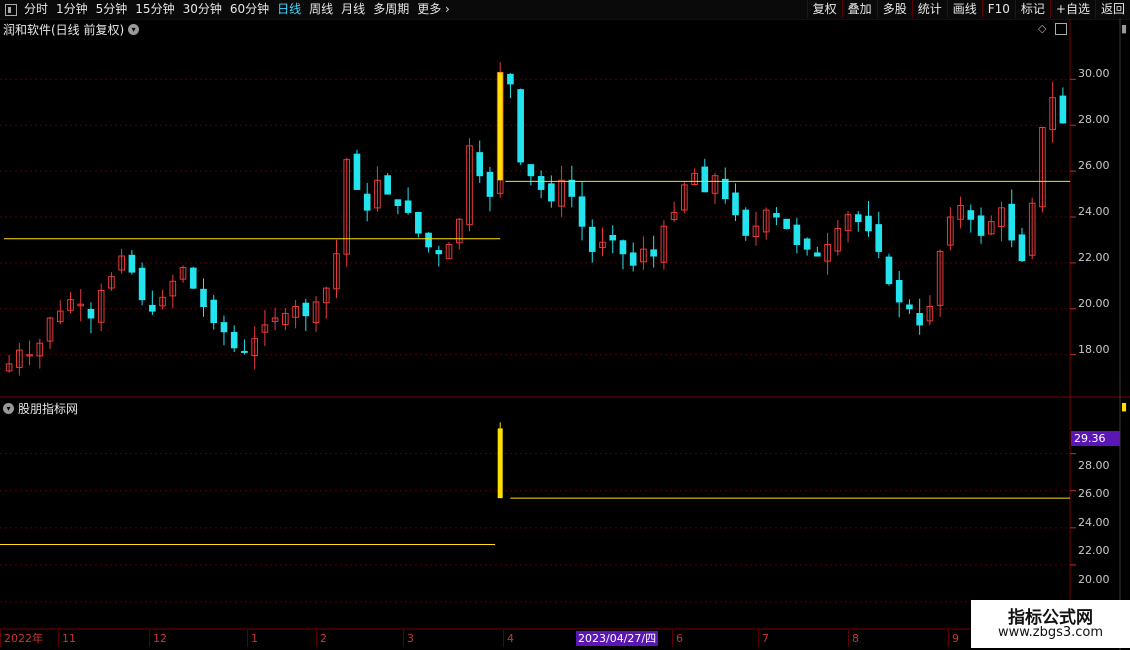  I want to click on x-tick: 4, so click(508, 638).